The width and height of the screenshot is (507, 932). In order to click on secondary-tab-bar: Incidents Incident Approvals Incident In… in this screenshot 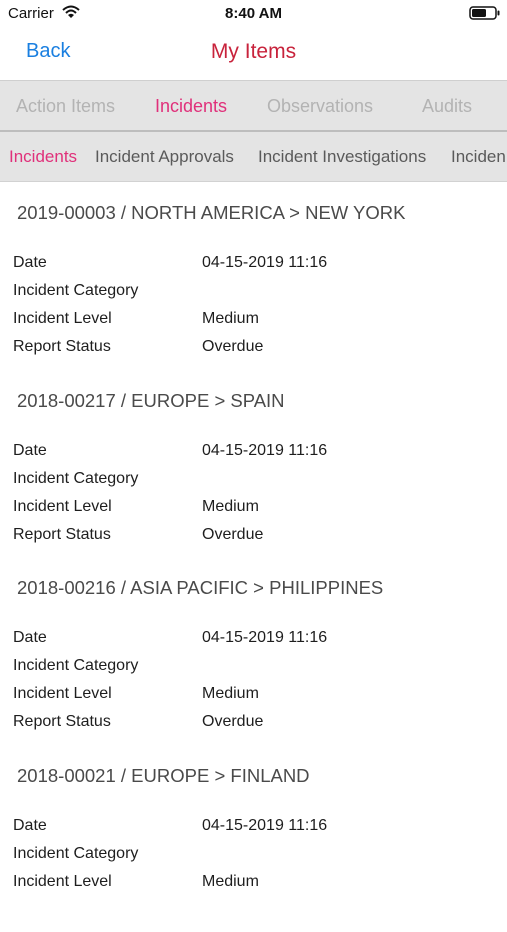, I will do `click(253, 157)`.